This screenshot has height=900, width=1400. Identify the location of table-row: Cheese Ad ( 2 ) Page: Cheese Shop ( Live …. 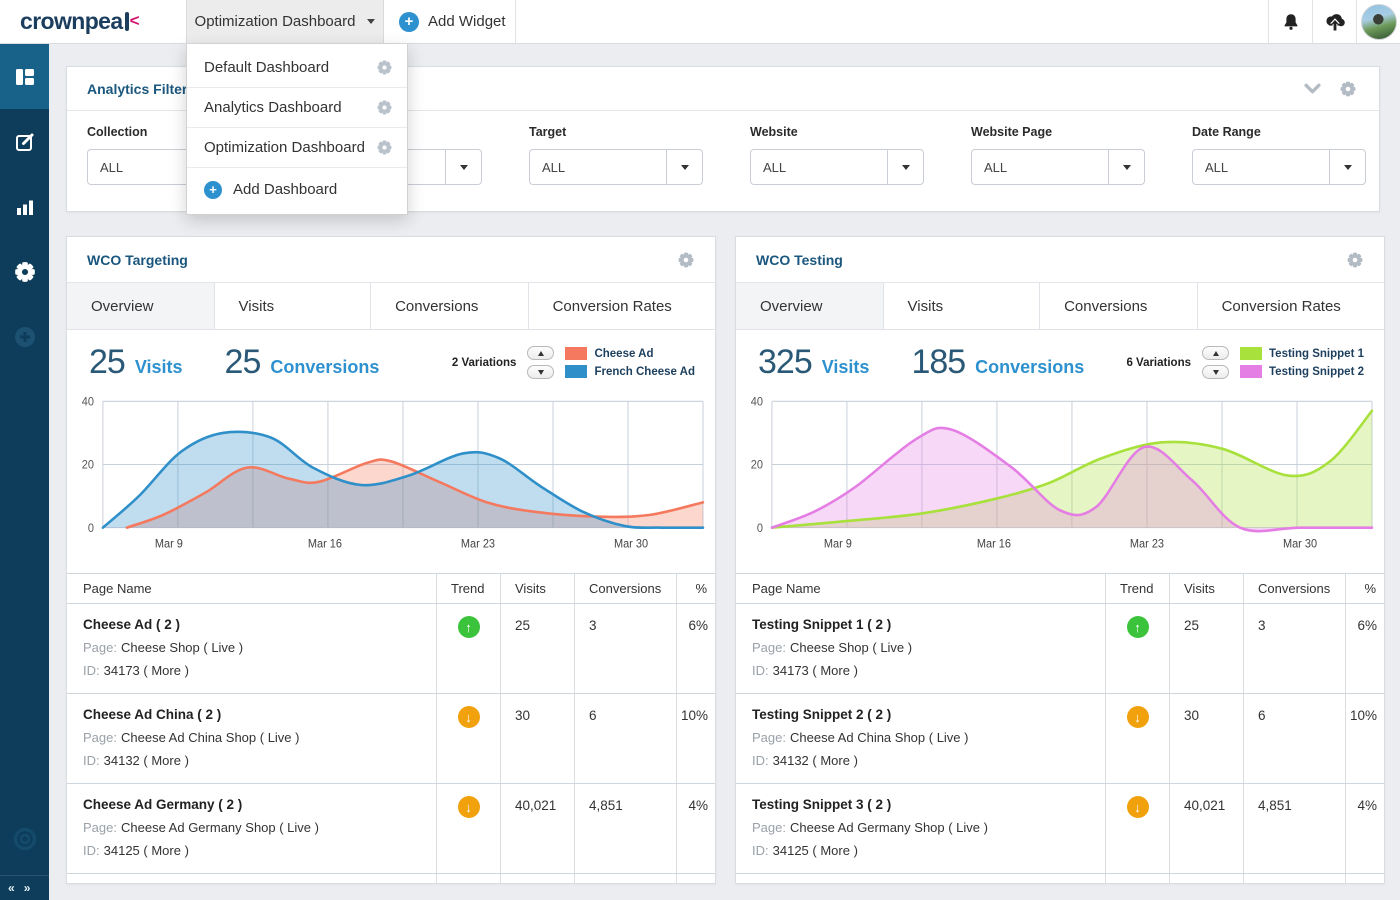
(391, 649).